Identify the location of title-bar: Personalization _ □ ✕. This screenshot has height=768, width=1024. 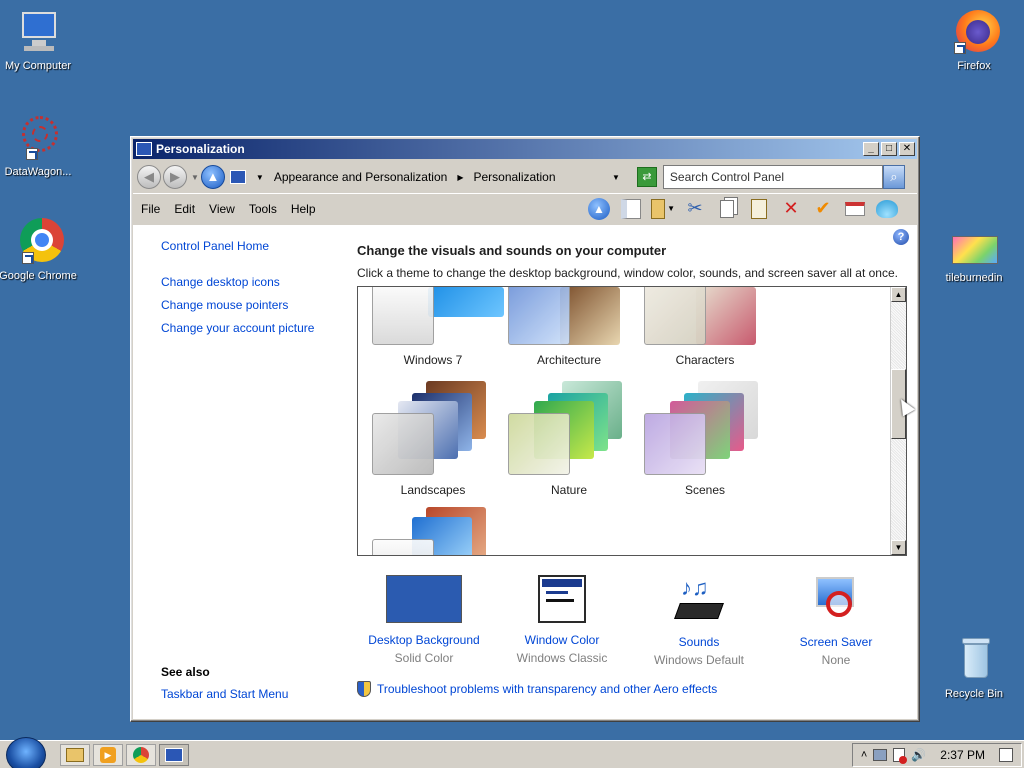
(525, 149).